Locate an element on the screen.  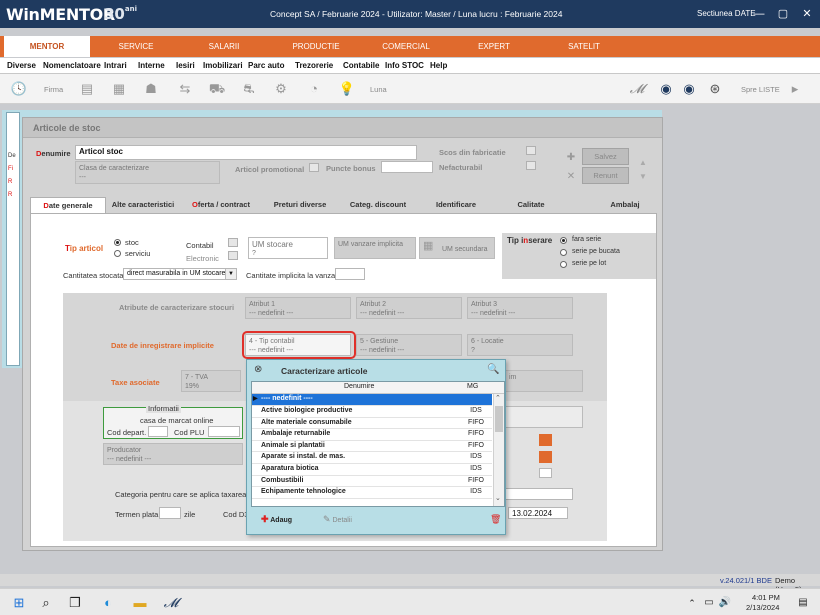
cantitatea-stocata-select: direct masurabila in UM stocare ▼ is located at coordinates (180, 274).